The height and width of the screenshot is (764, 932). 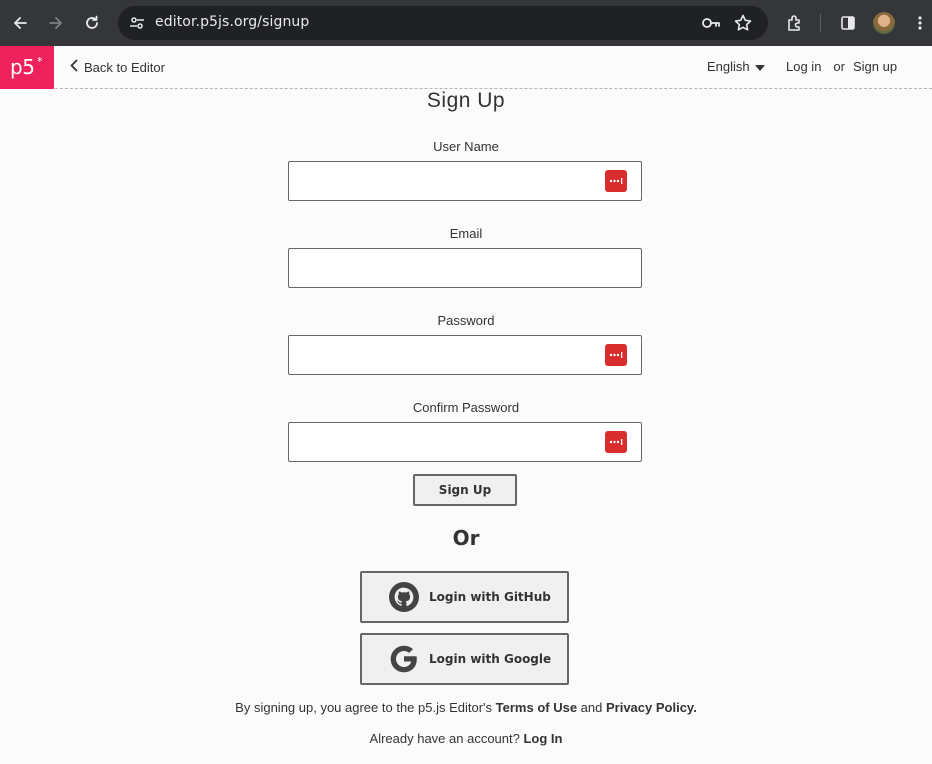 I want to click on reload-icon, so click(x=92, y=23).